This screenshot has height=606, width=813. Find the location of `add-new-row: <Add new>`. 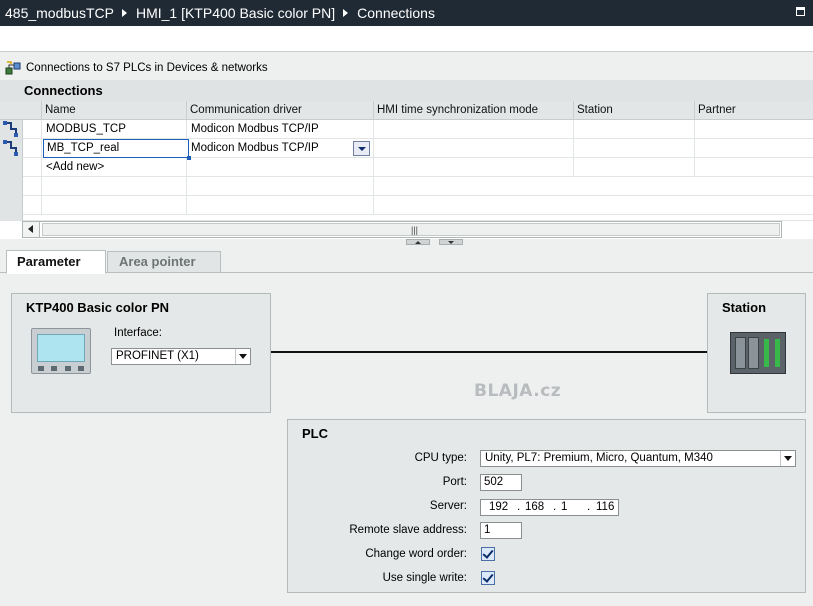

add-new-row: <Add new> is located at coordinates (406, 167).